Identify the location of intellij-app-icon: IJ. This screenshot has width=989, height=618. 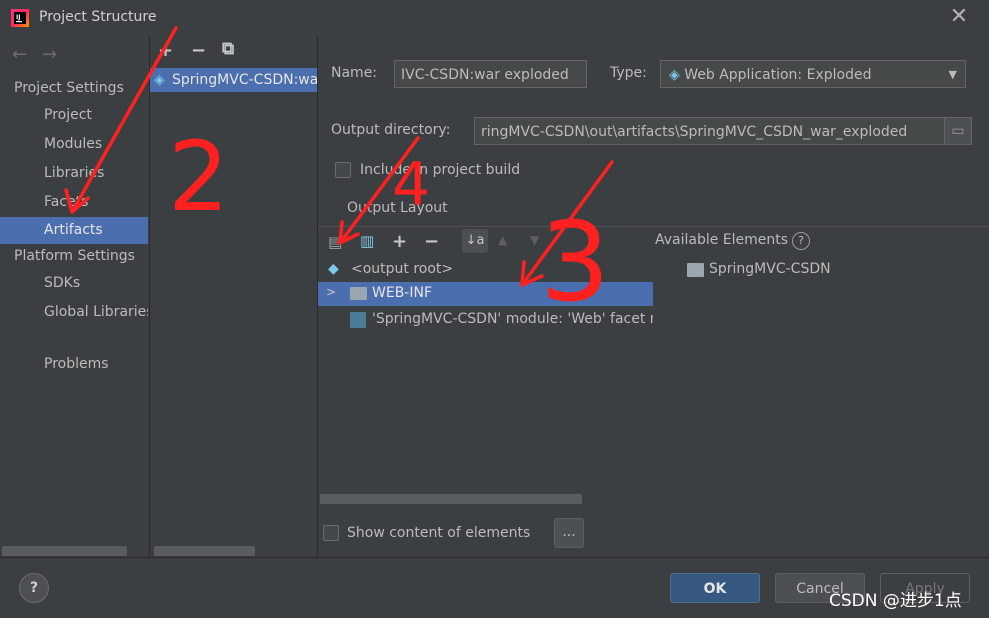
(20, 18).